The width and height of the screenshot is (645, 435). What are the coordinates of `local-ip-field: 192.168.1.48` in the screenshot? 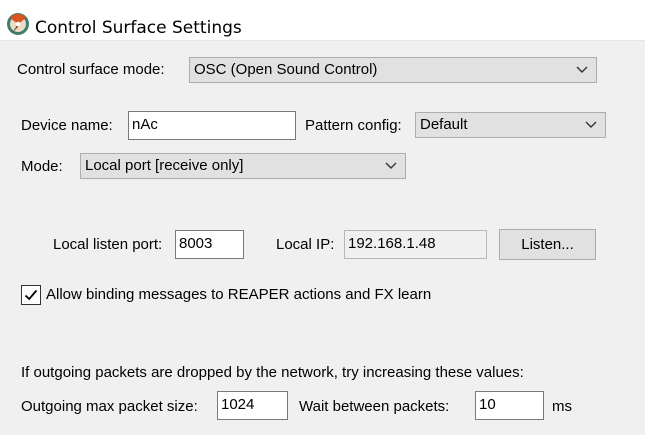 It's located at (415, 244).